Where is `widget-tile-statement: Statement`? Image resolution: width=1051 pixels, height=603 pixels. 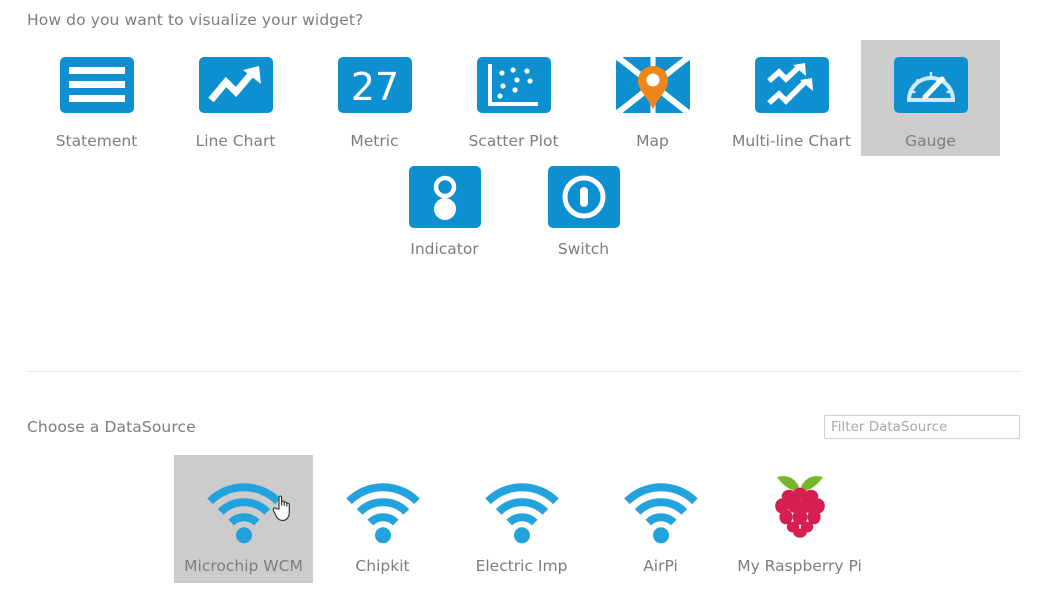 widget-tile-statement: Statement is located at coordinates (96, 98).